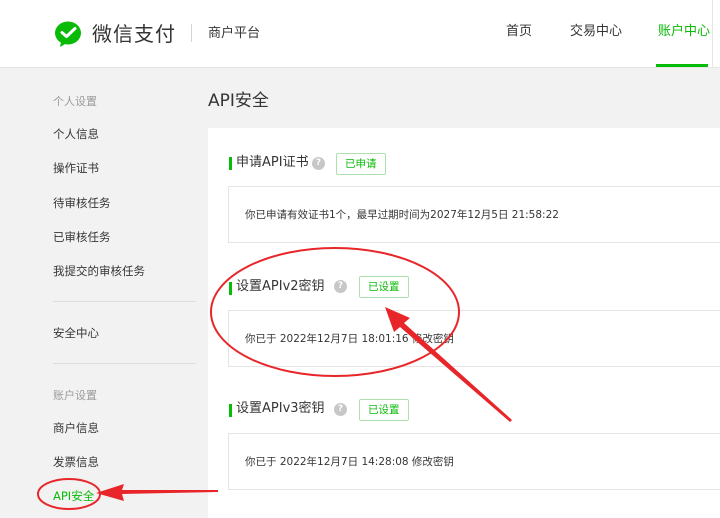  I want to click on sidebar-group-account: 账户设置, so click(75, 395).